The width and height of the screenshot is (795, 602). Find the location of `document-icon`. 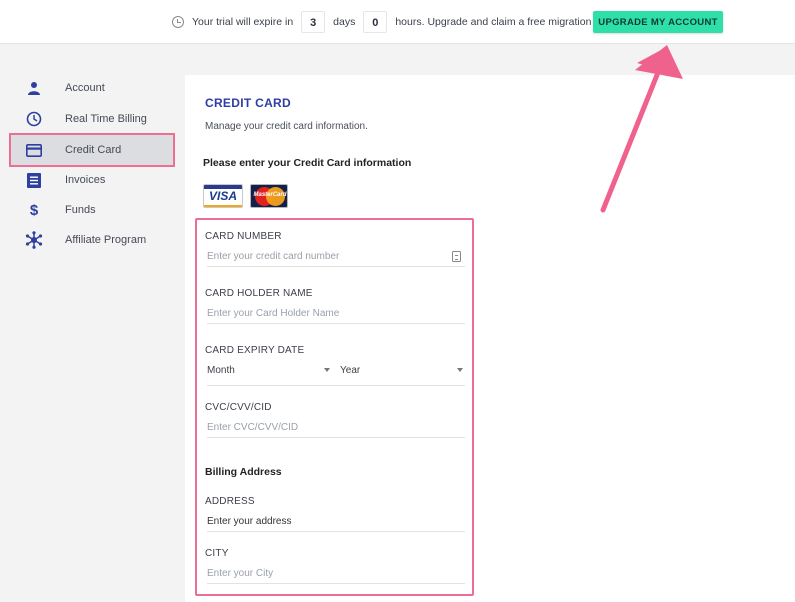

document-icon is located at coordinates (34, 180).